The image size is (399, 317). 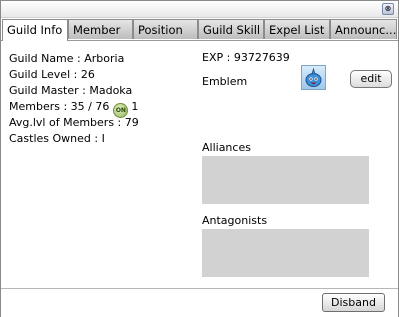 What do you see at coordinates (71, 90) in the screenshot?
I see `guild-master: Guild Master : Madoka` at bounding box center [71, 90].